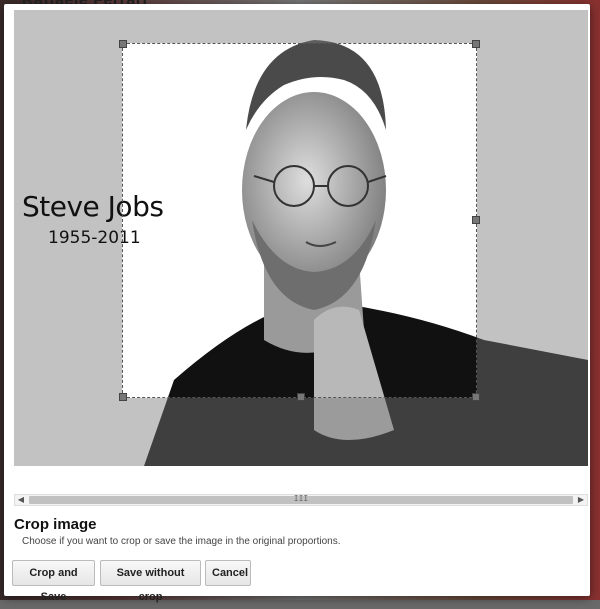 The height and width of the screenshot is (609, 600). What do you see at coordinates (476, 397) in the screenshot?
I see `crop-handle-bottom-right` at bounding box center [476, 397].